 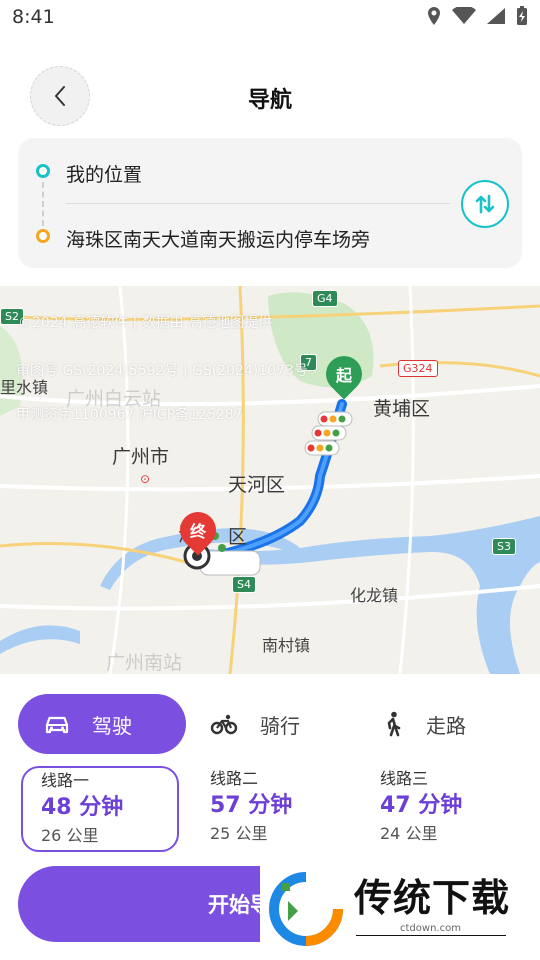 What do you see at coordinates (402, 409) in the screenshot?
I see `map-label-huangpu: 黄埔区` at bounding box center [402, 409].